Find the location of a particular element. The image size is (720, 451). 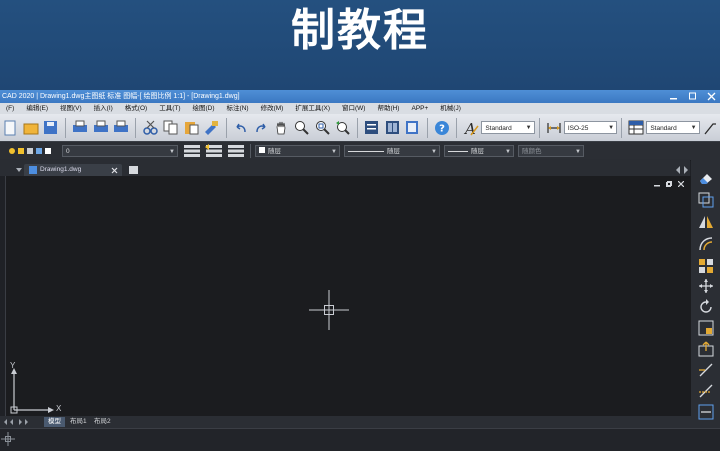

menu-view: 视图(V) is located at coordinates (71, 108).